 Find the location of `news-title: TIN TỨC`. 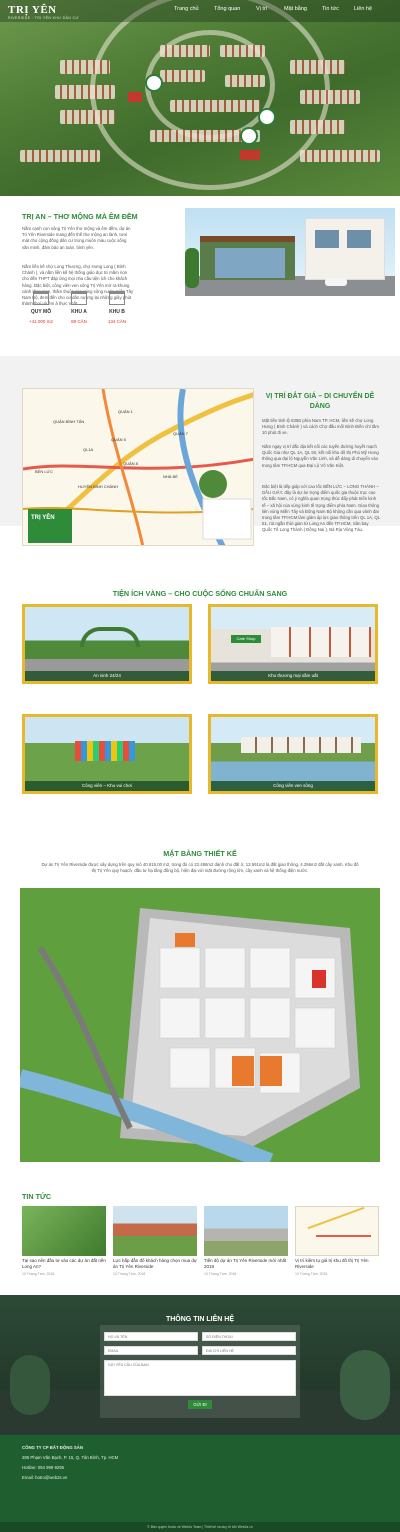

news-title: TIN TỨC is located at coordinates (37, 1196).